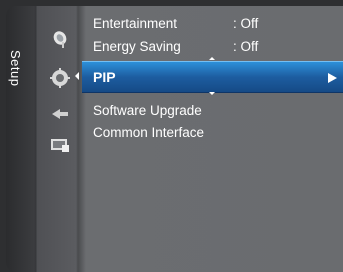  Describe the element at coordinates (332, 78) in the screenshot. I see `submenu-arrow-icon` at that location.